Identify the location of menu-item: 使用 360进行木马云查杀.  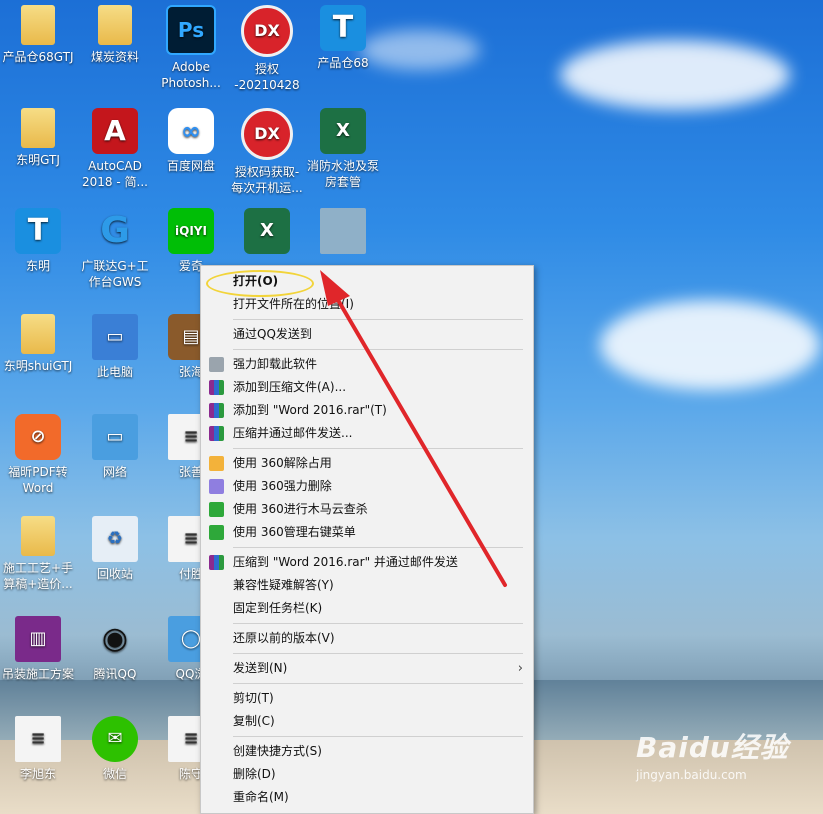
(367, 509).